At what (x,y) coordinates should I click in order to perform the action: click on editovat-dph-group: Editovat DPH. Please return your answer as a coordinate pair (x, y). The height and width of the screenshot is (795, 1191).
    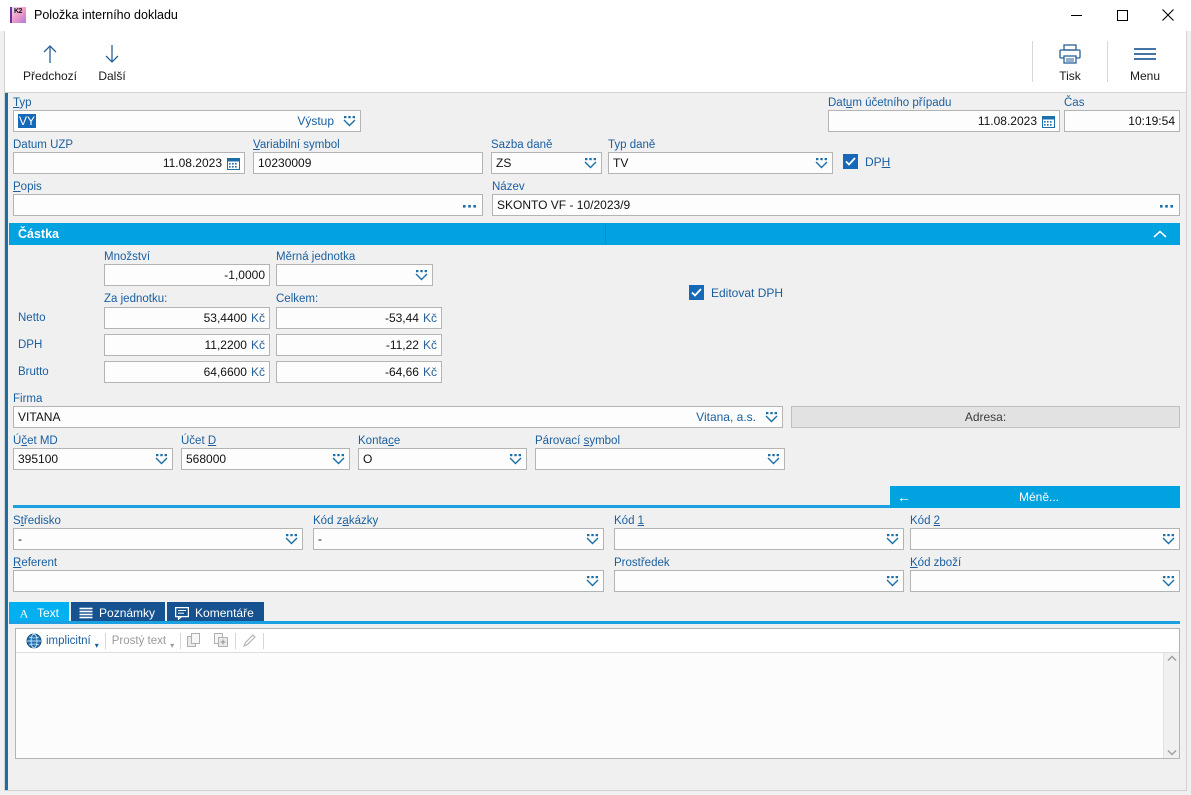
    Looking at the image, I should click on (736, 317).